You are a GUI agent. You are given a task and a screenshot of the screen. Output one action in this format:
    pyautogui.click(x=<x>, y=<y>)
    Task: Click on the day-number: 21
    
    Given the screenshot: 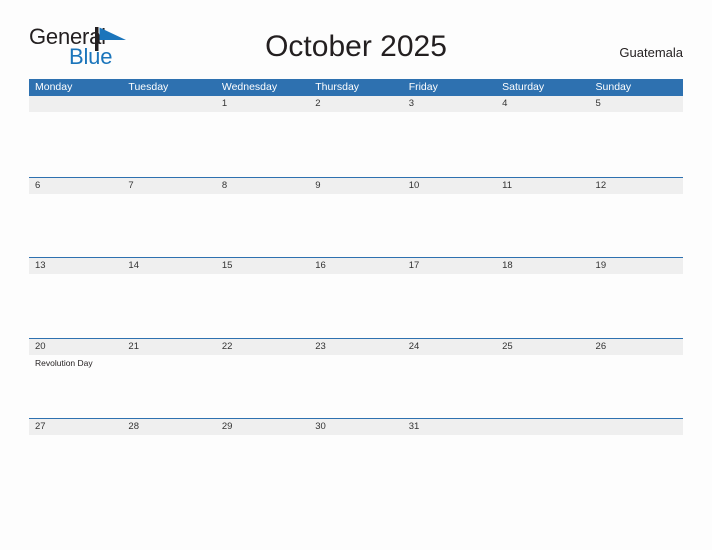 What is the action you would take?
    pyautogui.click(x=168, y=347)
    